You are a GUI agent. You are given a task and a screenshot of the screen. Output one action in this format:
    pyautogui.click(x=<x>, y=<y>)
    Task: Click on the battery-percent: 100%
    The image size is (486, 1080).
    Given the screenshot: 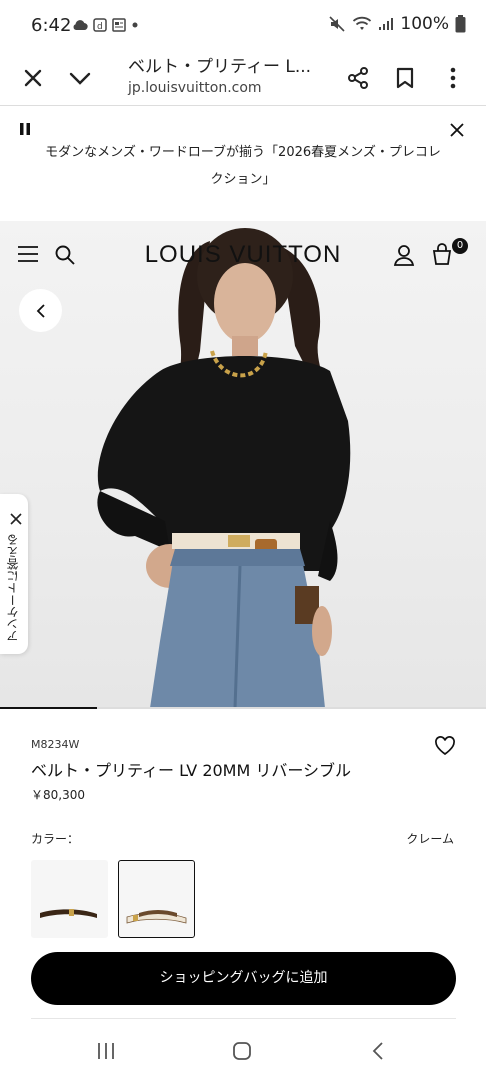 What is the action you would take?
    pyautogui.click(x=424, y=24)
    